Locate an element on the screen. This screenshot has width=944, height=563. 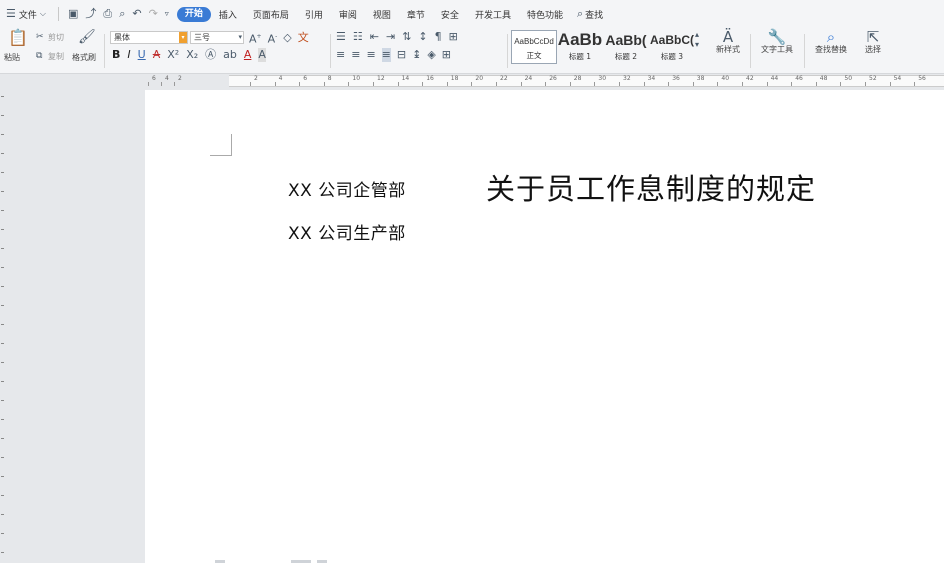
style-heading-3: AaBbC( 标题 3 is located at coordinates (672, 47).